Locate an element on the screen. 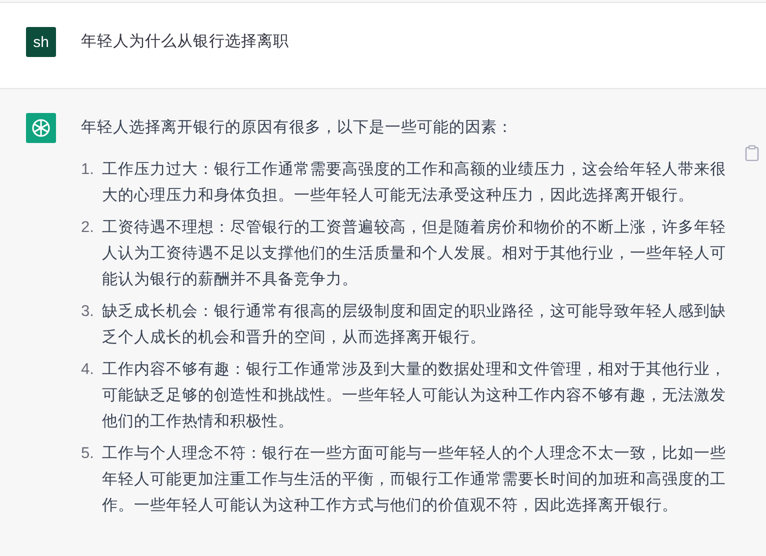  logo-icon is located at coordinates (41, 128).